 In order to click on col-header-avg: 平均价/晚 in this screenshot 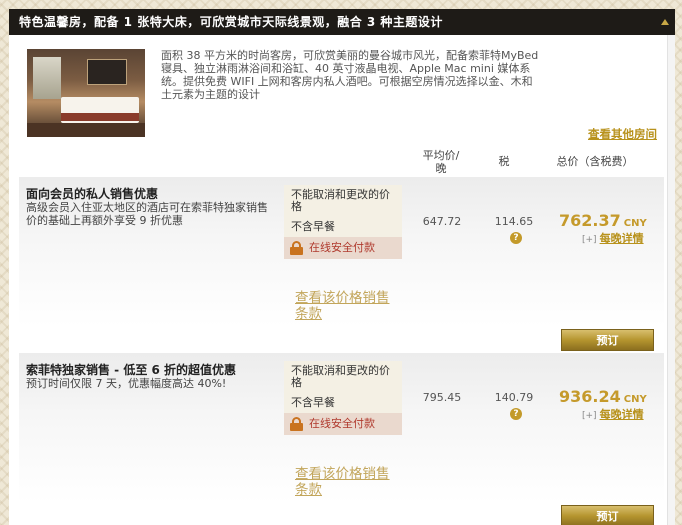, I will do `click(441, 162)`.